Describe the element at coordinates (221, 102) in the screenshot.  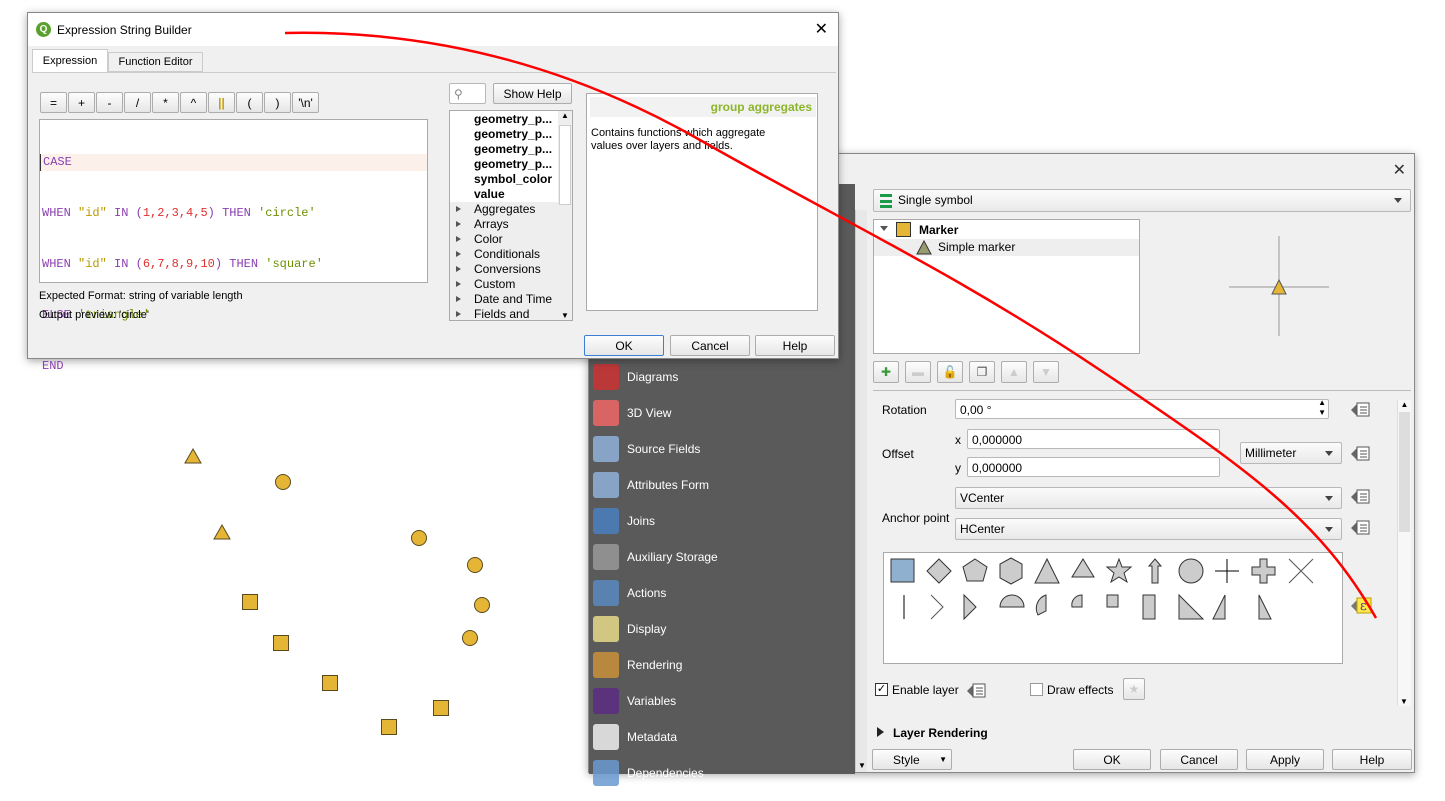
I see `operator-button: ||` at that location.